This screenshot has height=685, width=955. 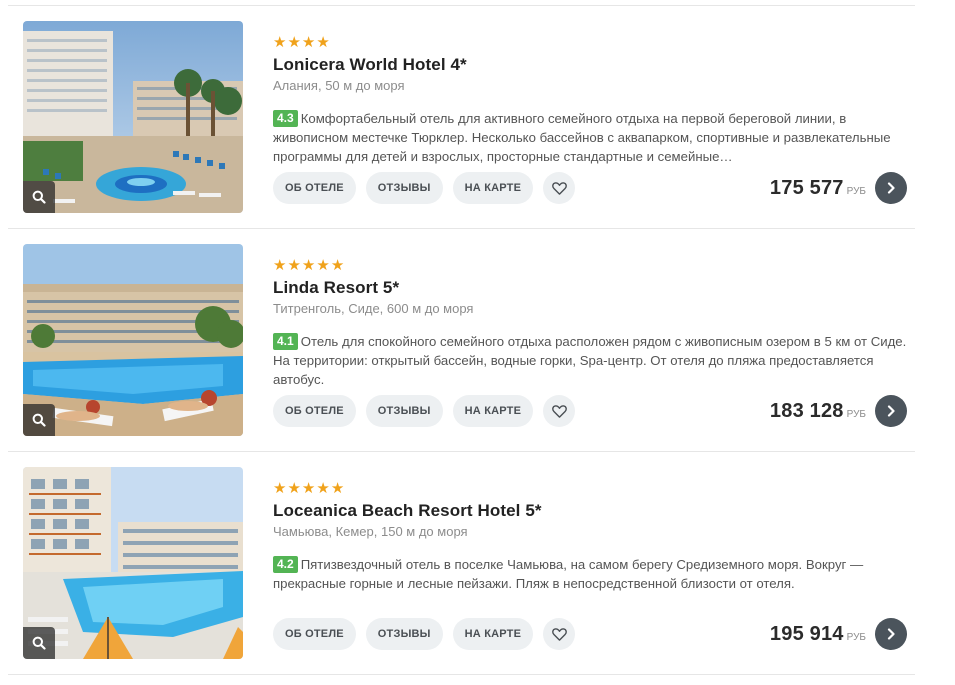 What do you see at coordinates (285, 341) in the screenshot?
I see `rating-badge: 4.1` at bounding box center [285, 341].